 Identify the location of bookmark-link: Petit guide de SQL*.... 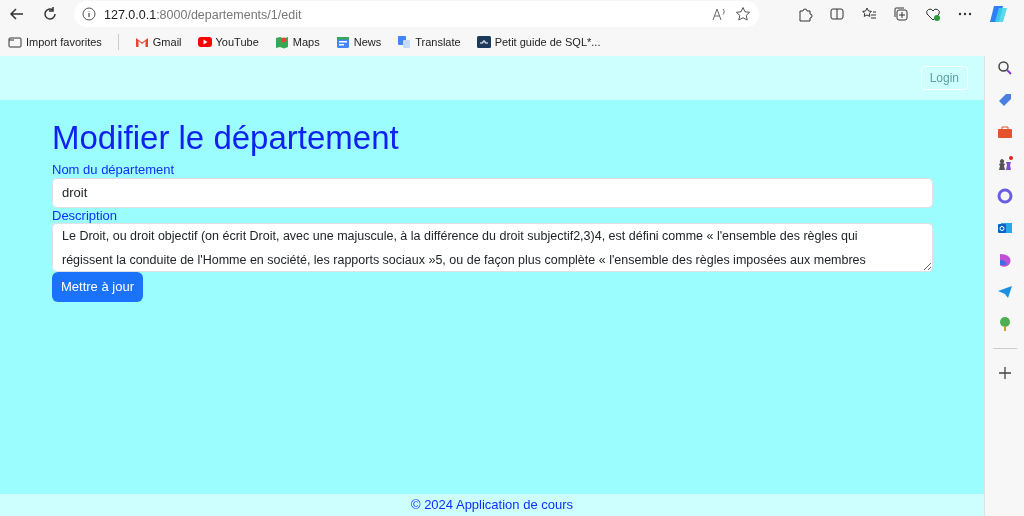
(538, 42).